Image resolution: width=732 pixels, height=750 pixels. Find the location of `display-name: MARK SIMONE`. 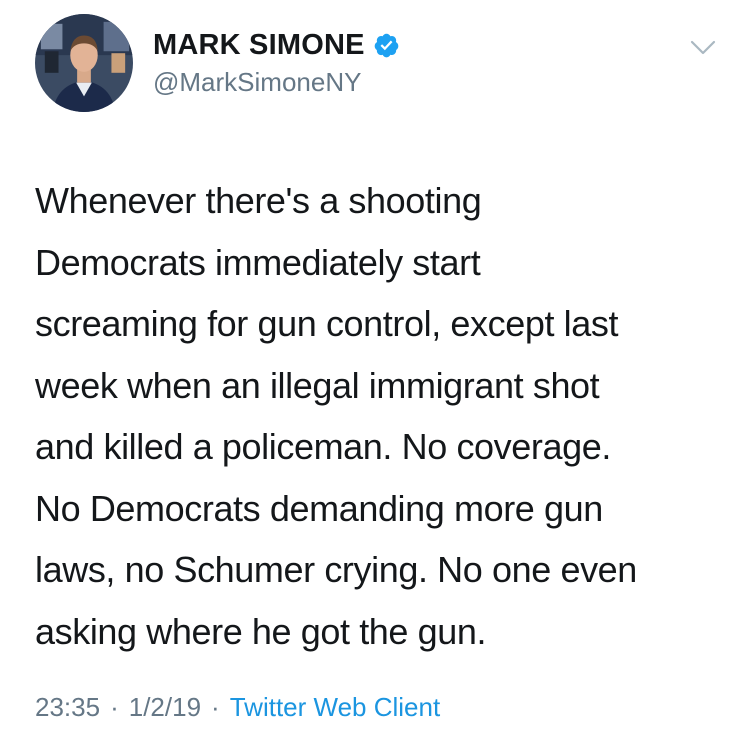

display-name: MARK SIMONE is located at coordinates (259, 45).